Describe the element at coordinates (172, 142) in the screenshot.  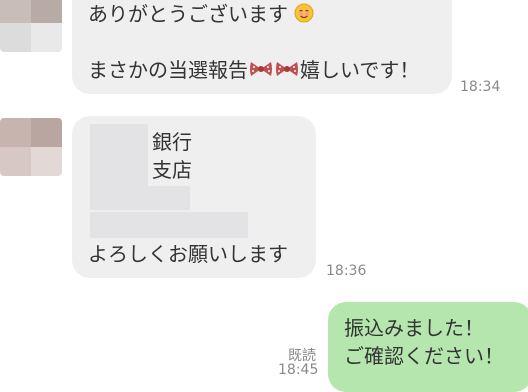
I see `bank-label: 銀行` at that location.